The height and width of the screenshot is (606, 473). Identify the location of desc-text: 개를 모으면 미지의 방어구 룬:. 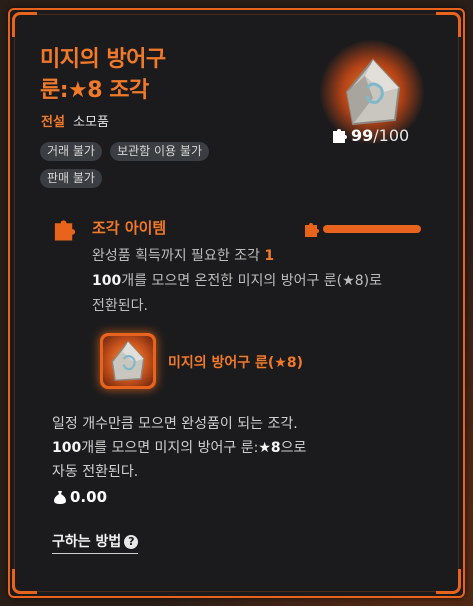
(170, 448).